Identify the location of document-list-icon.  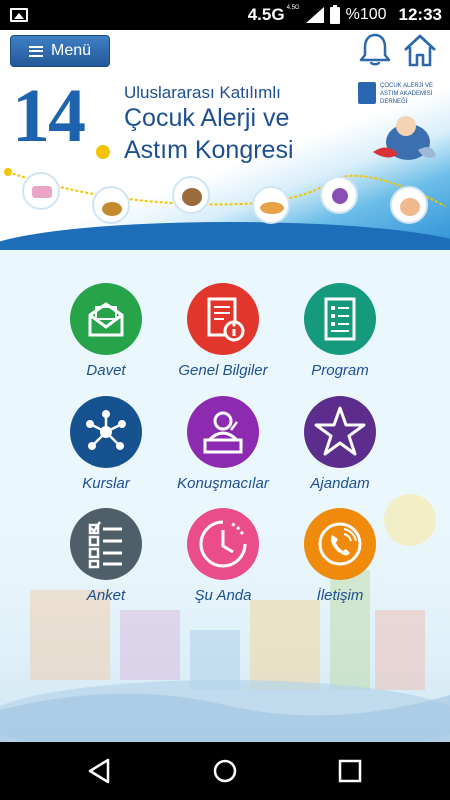
(340, 319).